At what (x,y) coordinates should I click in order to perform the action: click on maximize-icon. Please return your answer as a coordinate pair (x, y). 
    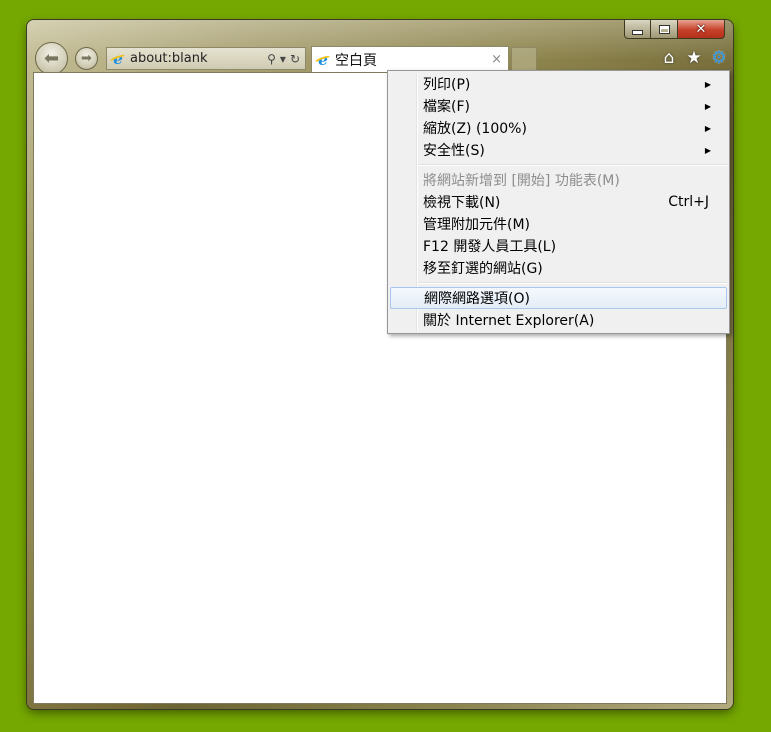
    Looking at the image, I should click on (664, 29).